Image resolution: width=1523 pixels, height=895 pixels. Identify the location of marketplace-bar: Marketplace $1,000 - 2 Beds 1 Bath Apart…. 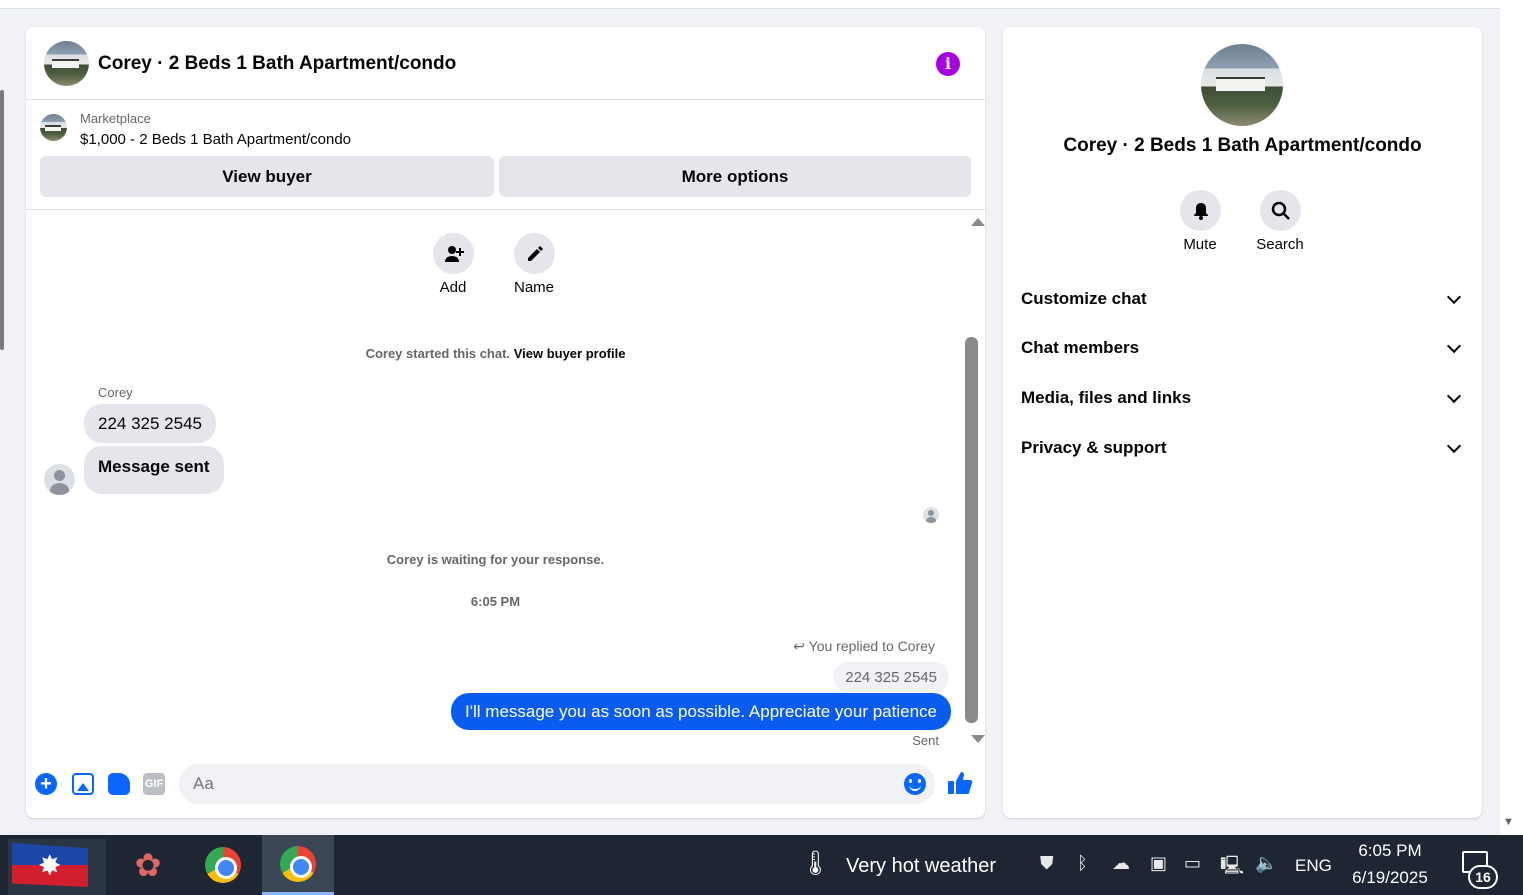
(505, 155).